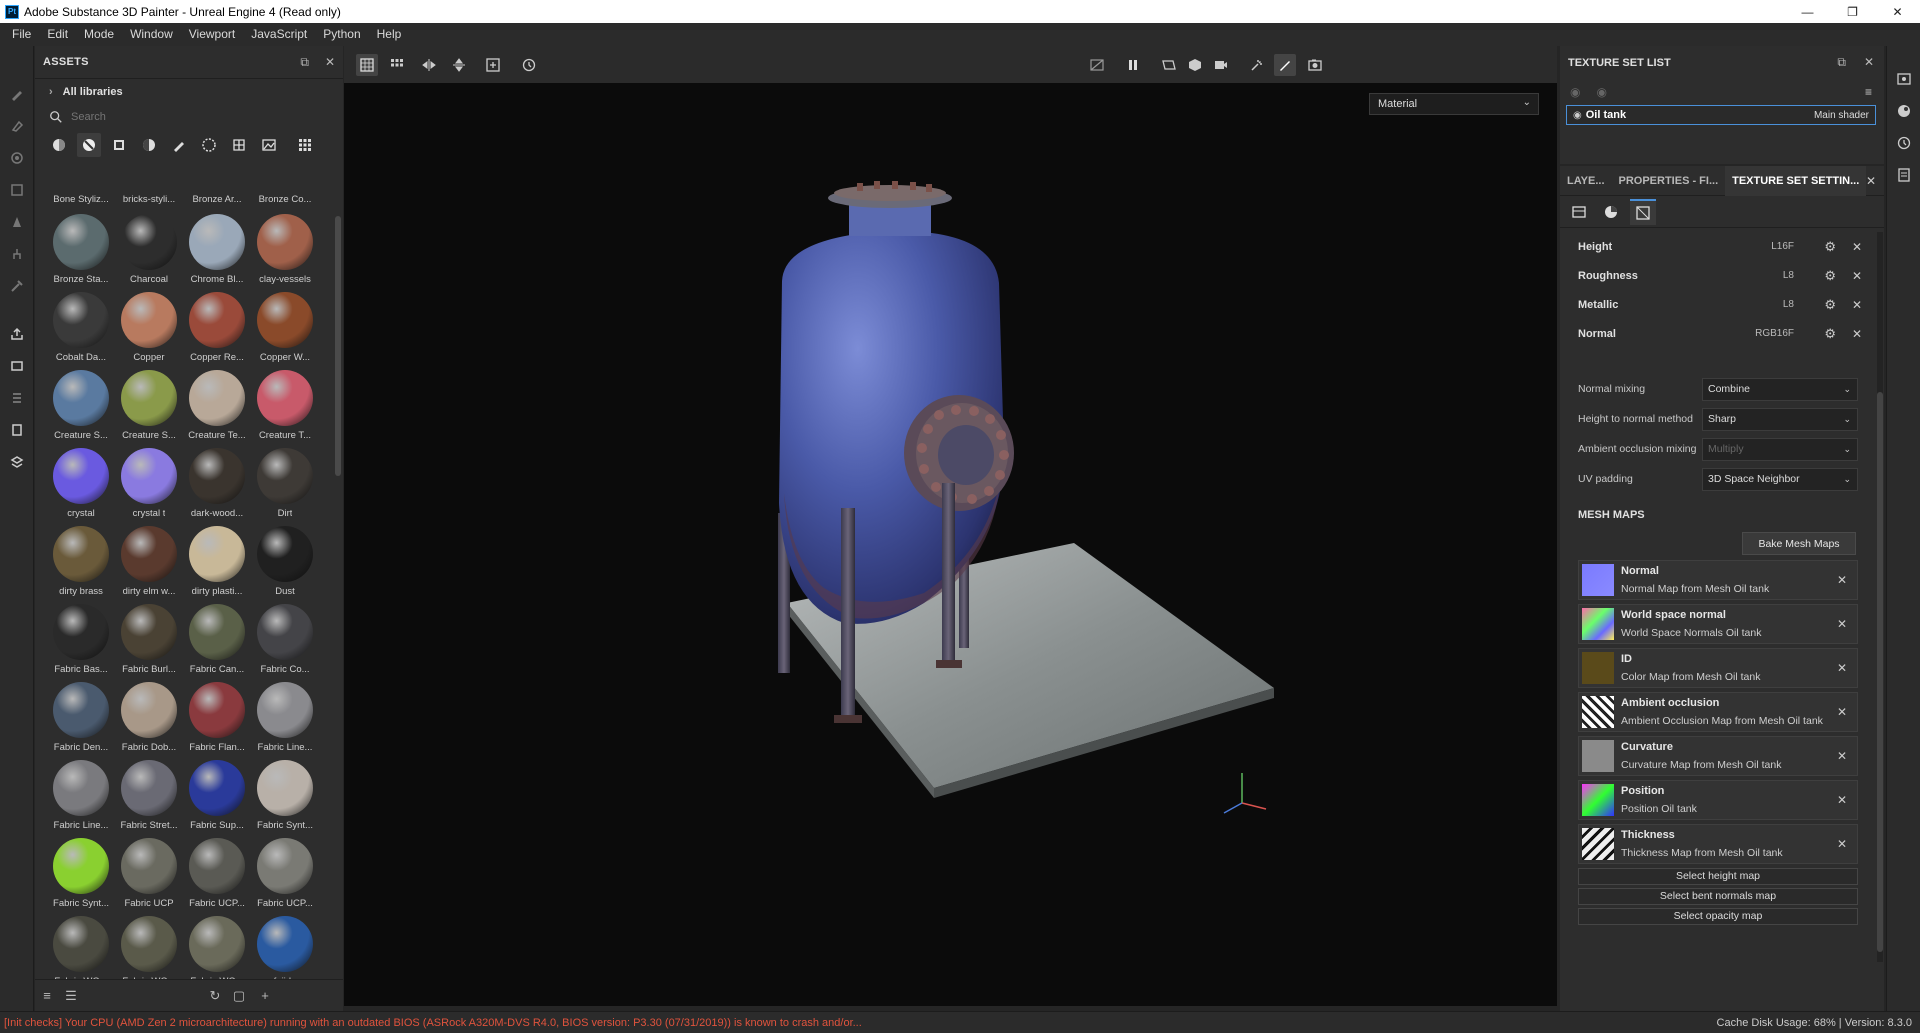  I want to click on save-preset-icon: ▢, so click(239, 996).